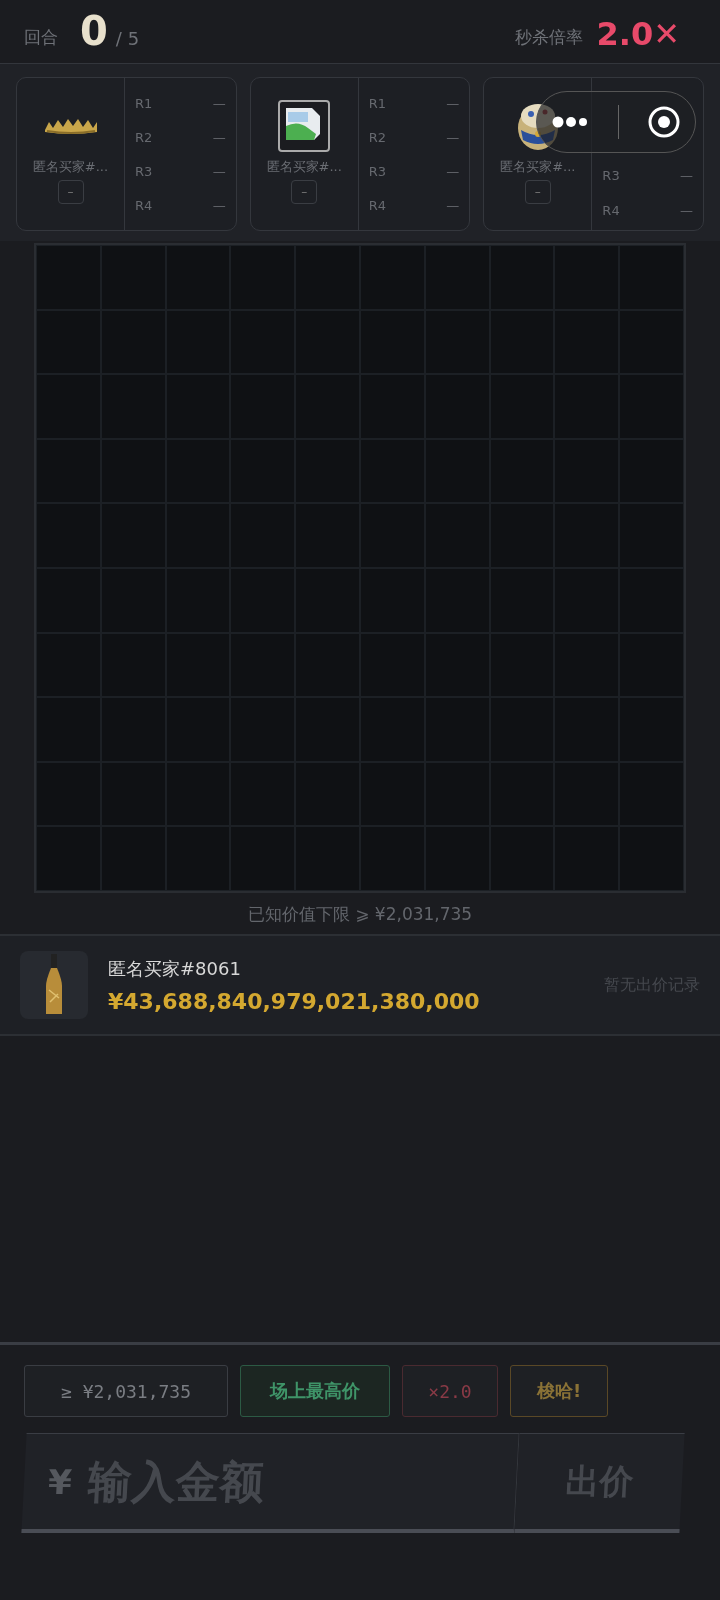 Image resolution: width=720 pixels, height=1600 pixels. I want to click on quick-bid-button: 场上最高价, so click(315, 1391).